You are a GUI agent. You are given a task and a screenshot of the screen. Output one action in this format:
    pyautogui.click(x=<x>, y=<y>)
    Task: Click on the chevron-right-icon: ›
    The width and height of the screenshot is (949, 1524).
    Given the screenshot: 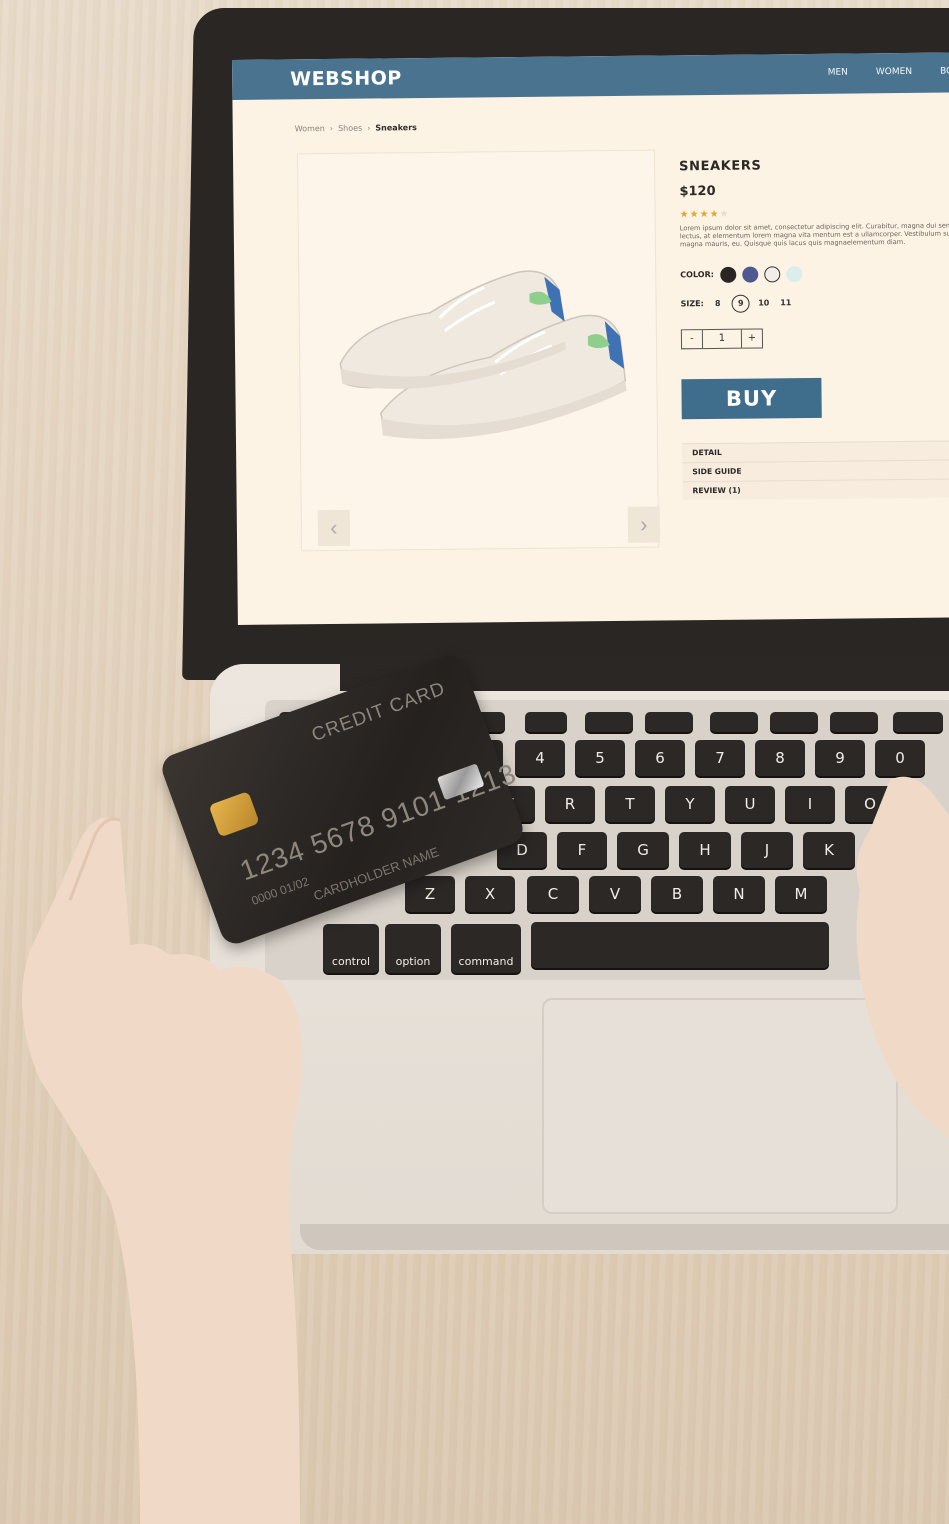 What is the action you would take?
    pyautogui.click(x=644, y=524)
    